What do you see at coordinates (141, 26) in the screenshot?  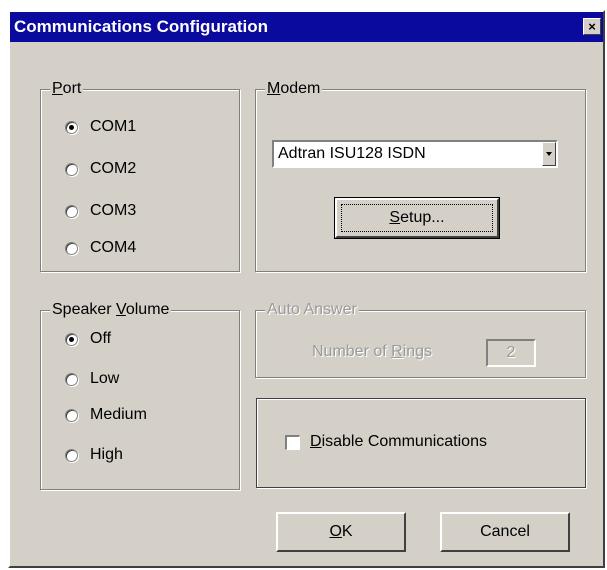 I see `window-title: Communications Configuration` at bounding box center [141, 26].